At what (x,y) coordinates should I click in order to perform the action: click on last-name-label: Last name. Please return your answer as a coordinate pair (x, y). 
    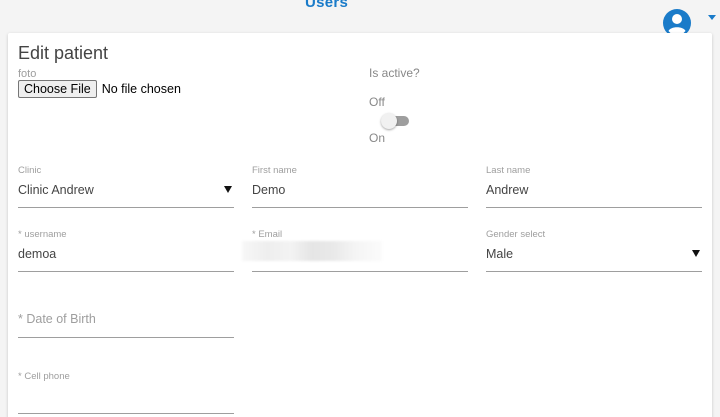
    Looking at the image, I should click on (508, 170).